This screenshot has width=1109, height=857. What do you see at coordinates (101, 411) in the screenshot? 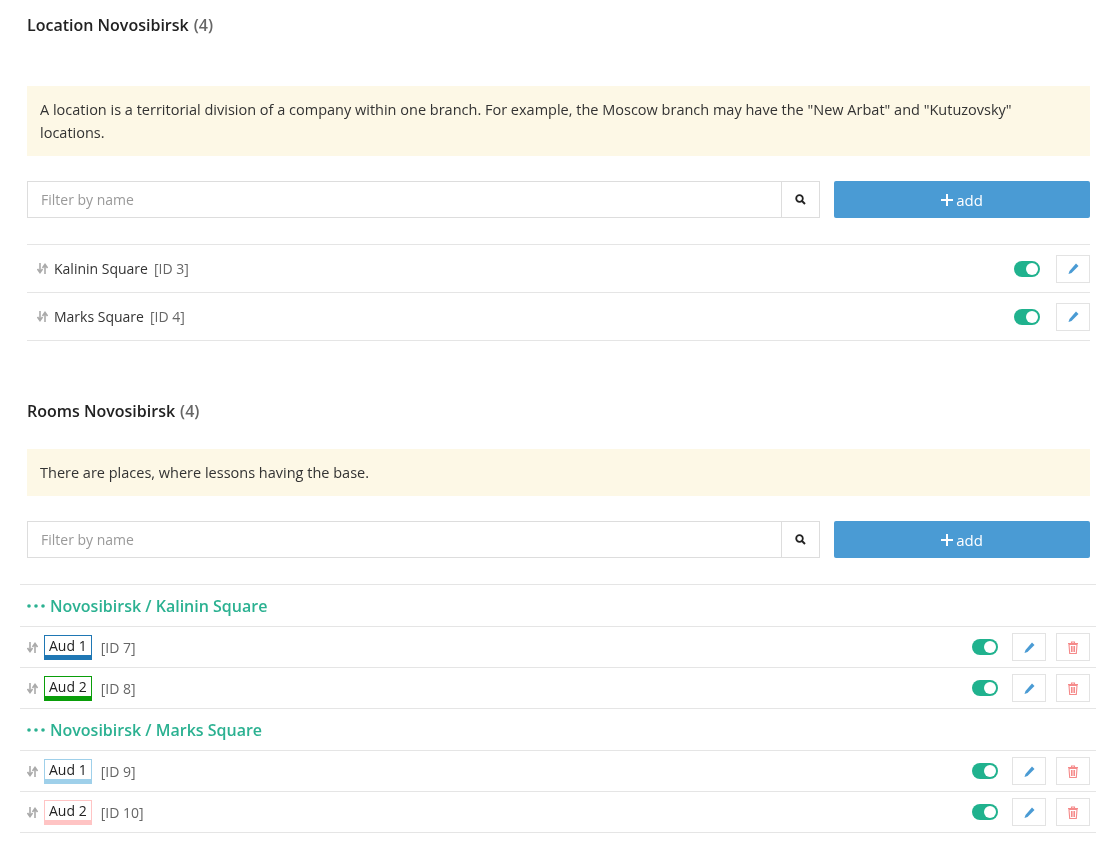
I see `section-title: Rooms Novosibirsk` at bounding box center [101, 411].